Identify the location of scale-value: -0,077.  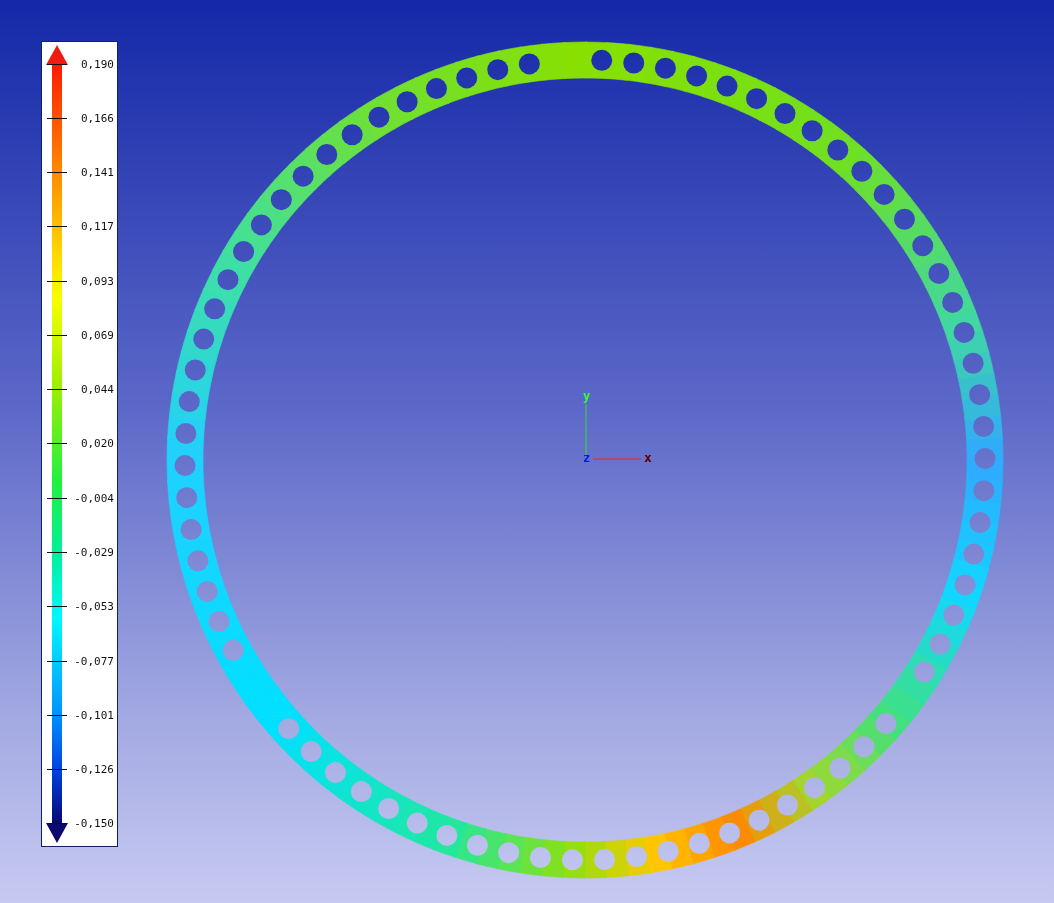
(94, 661).